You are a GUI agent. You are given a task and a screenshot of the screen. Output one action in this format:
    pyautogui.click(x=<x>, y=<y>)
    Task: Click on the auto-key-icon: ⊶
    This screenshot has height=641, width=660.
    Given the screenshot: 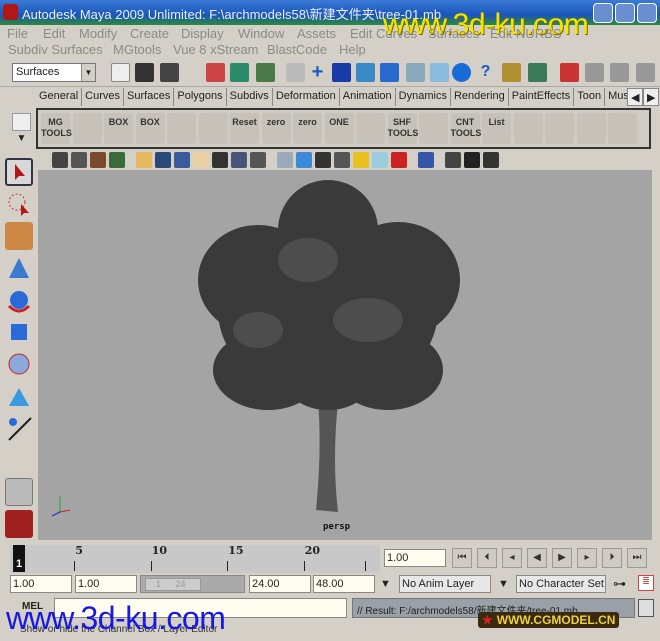 What is the action you would take?
    pyautogui.click(x=619, y=584)
    